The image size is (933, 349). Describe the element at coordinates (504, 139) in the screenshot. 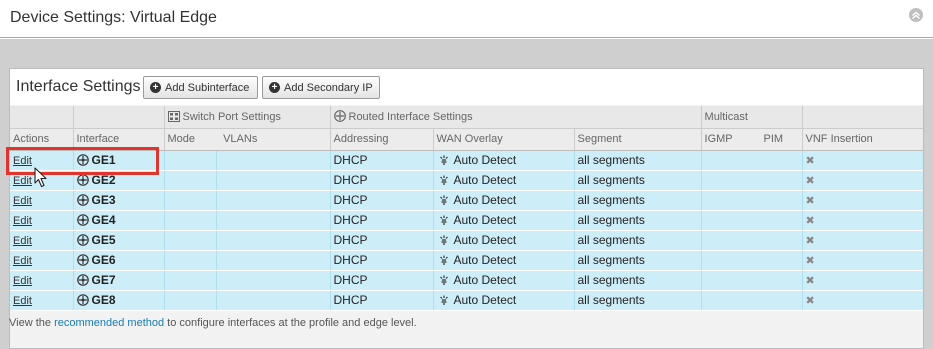

I see `col-wan-overlay: WAN Overlay` at that location.